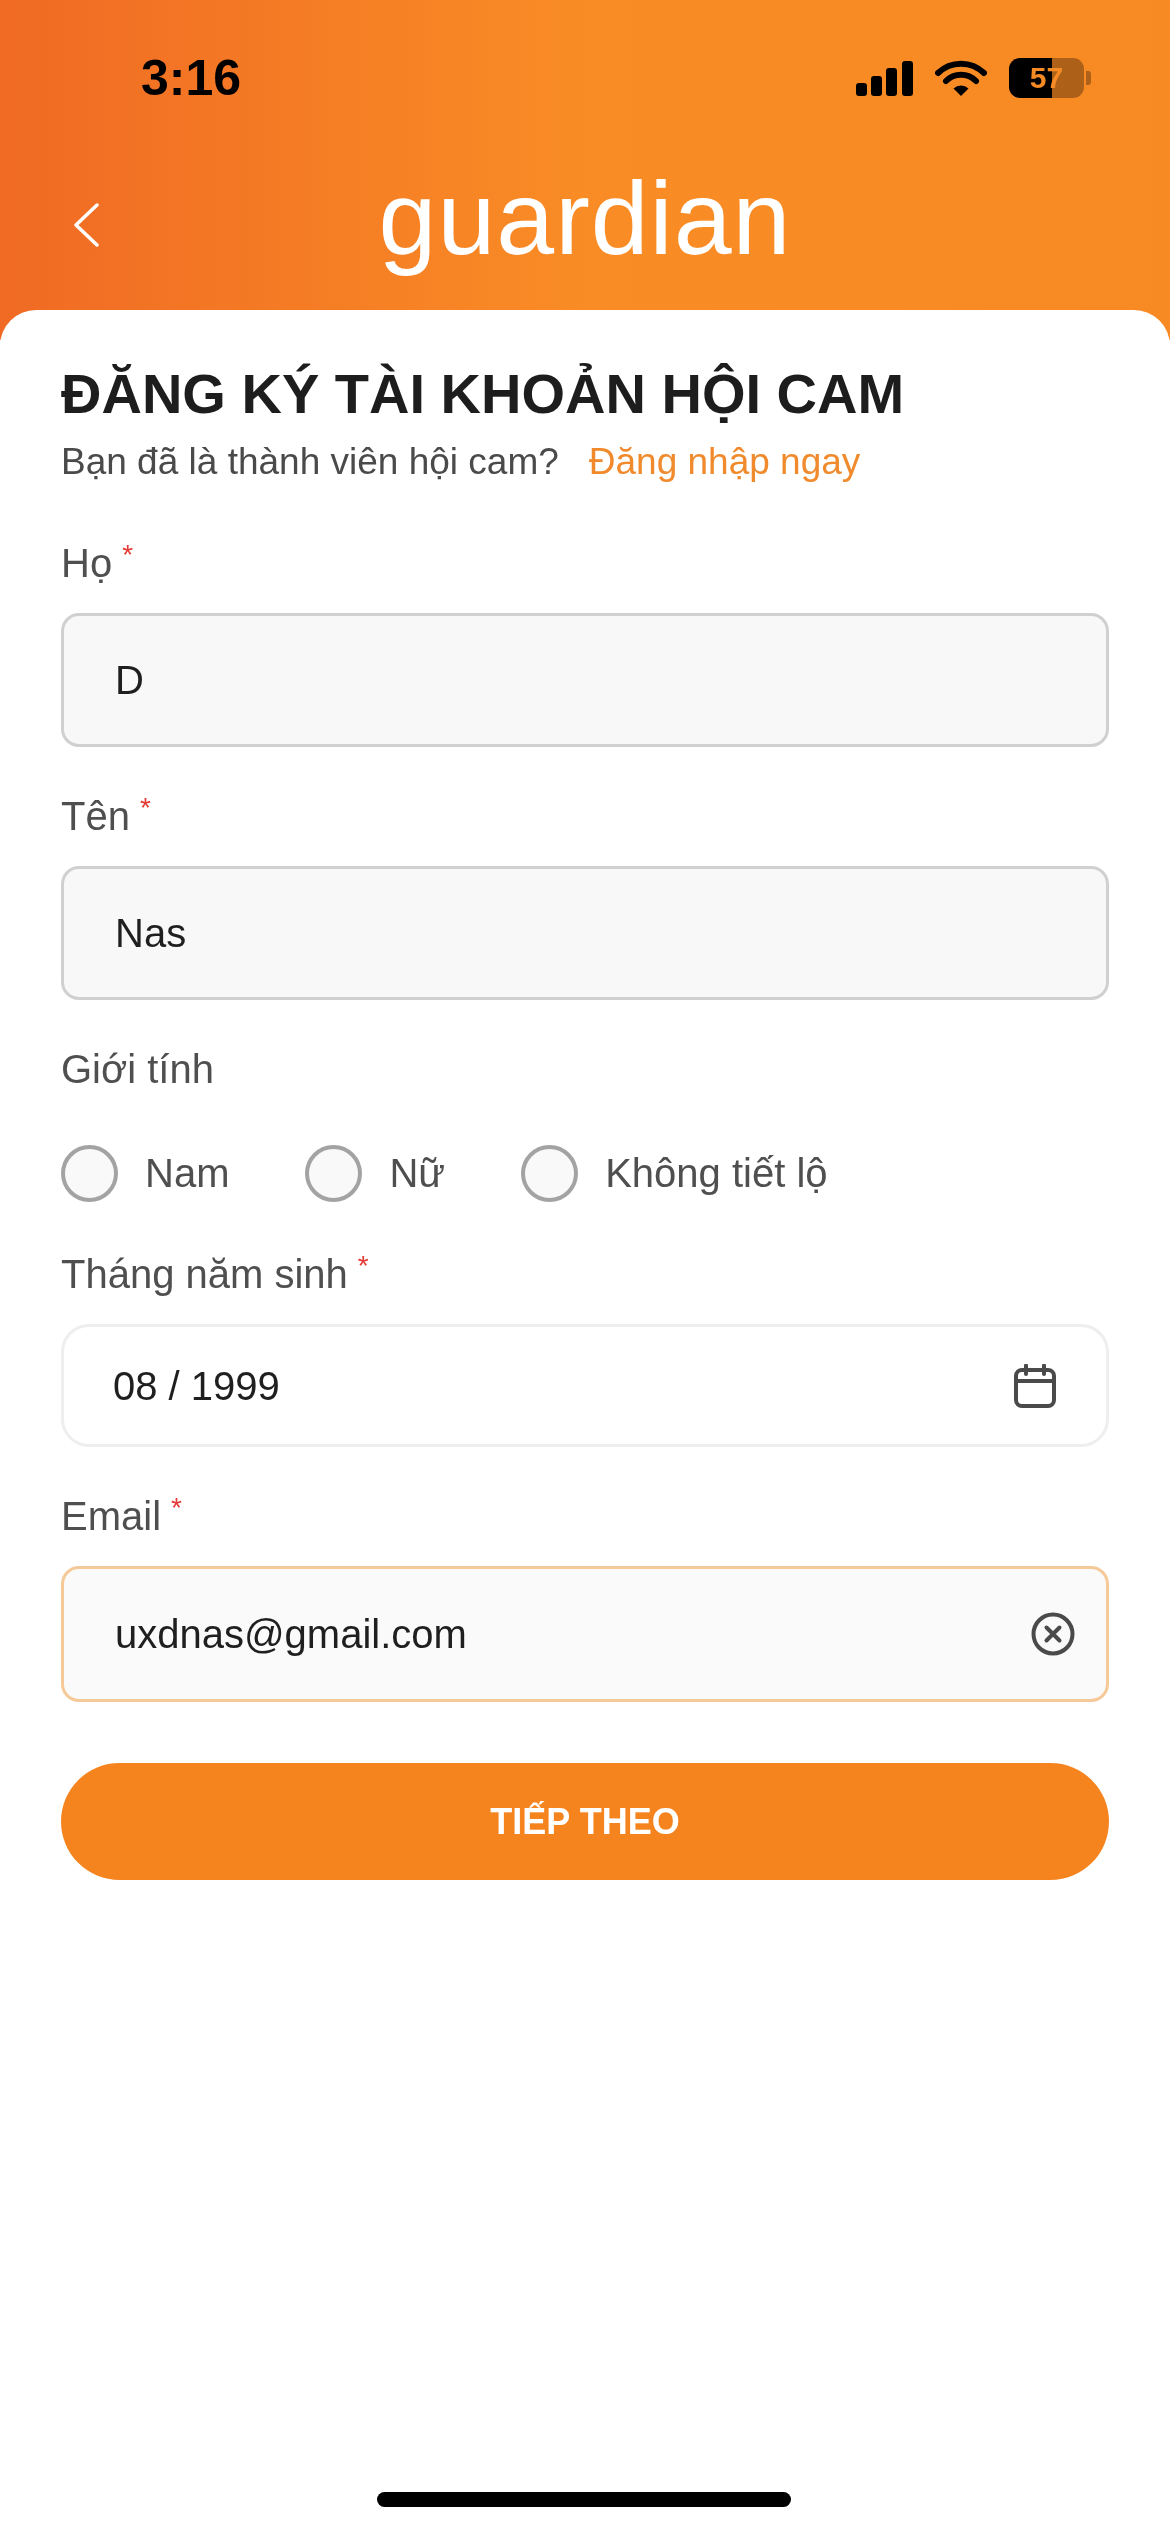 This screenshot has width=1170, height=2532. What do you see at coordinates (1035, 1385) in the screenshot?
I see `calendar-icon` at bounding box center [1035, 1385].